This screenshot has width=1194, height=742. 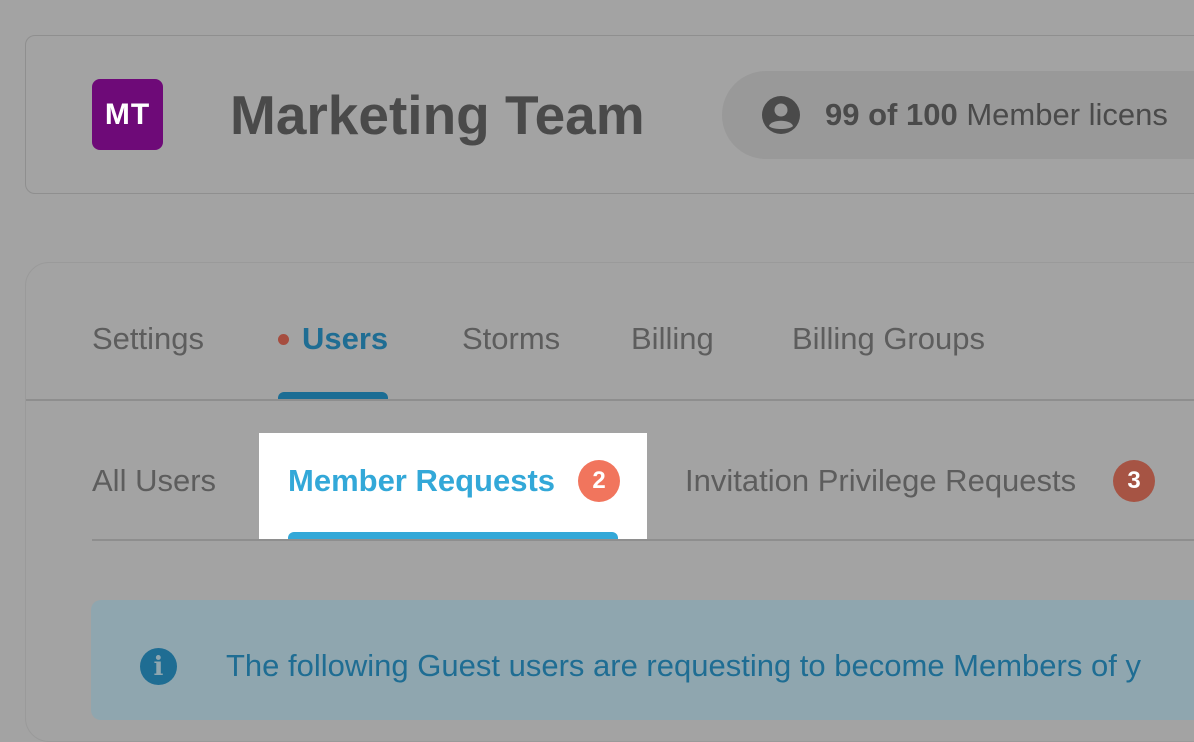 What do you see at coordinates (437, 115) in the screenshot?
I see `page-title: Marketing Team` at bounding box center [437, 115].